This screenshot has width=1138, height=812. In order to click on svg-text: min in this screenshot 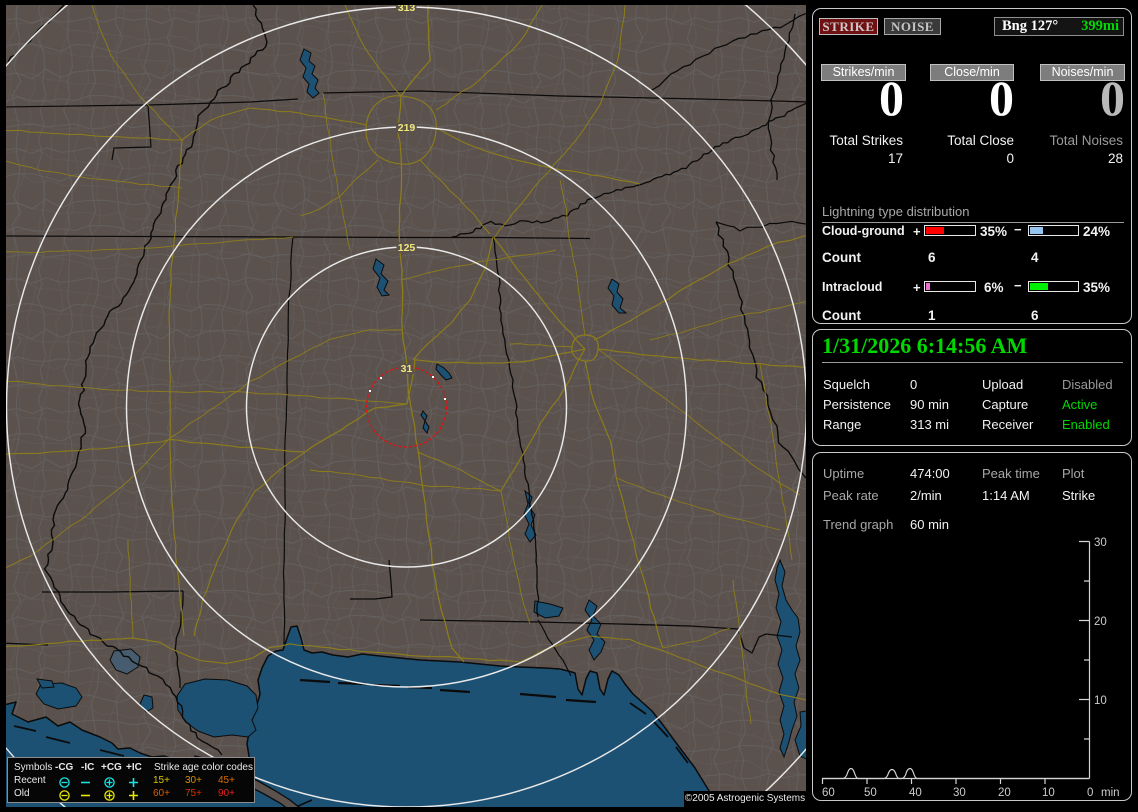, I will do `click(1110, 793)`.